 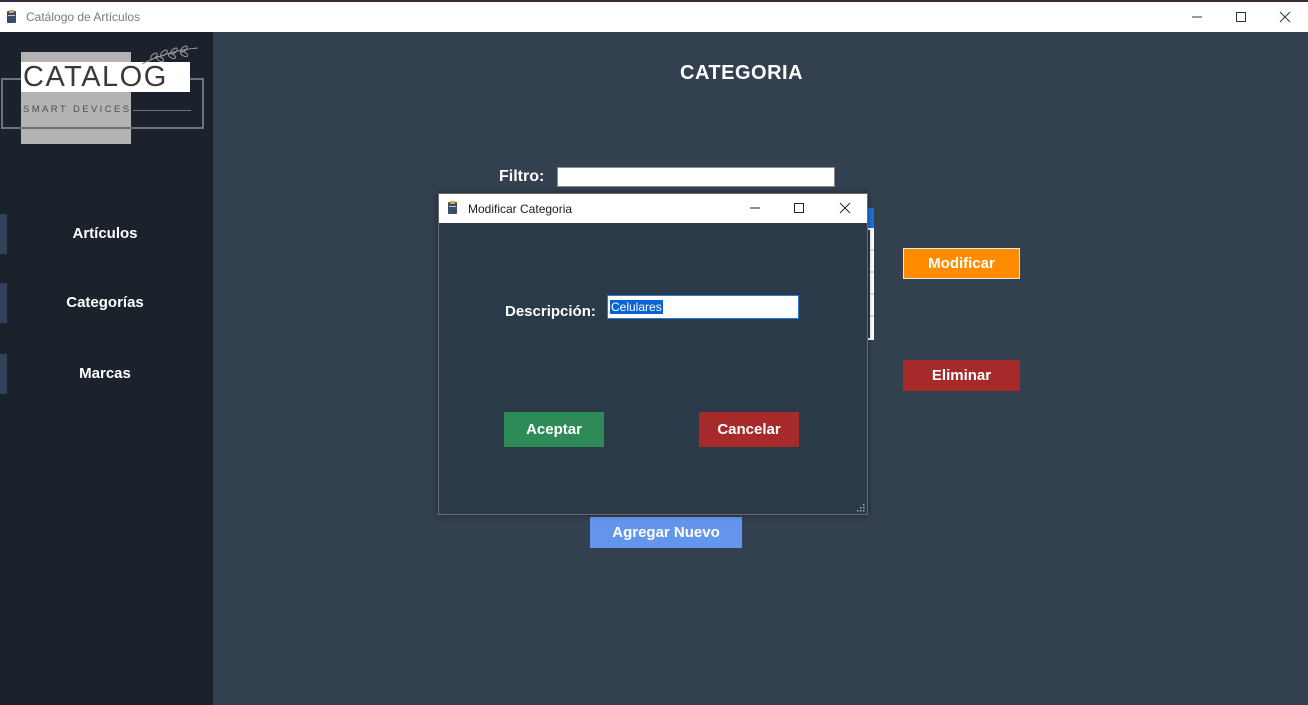 I want to click on window-titlebar: Catálogo de Artículos, so click(x=654, y=16).